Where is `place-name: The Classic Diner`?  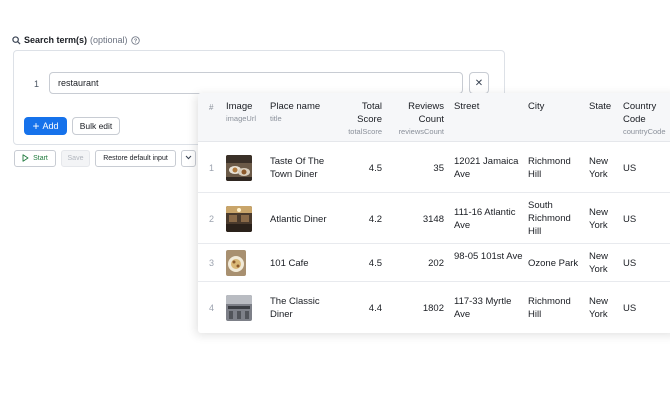 place-name: The Classic Diner is located at coordinates (295, 308).